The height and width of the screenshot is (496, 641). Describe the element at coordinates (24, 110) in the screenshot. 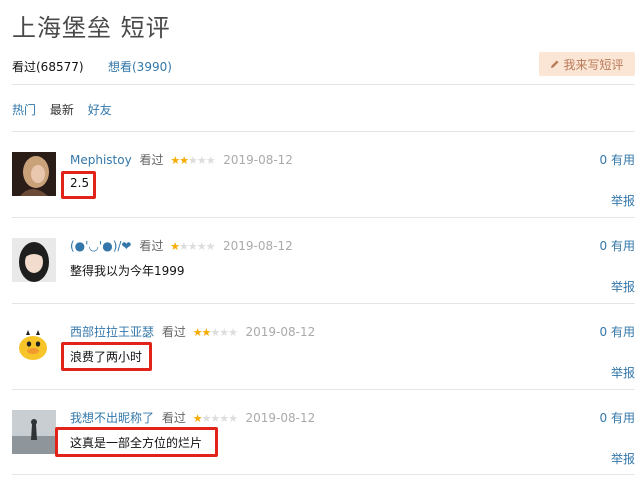

I see `sort-hot: 热门` at that location.